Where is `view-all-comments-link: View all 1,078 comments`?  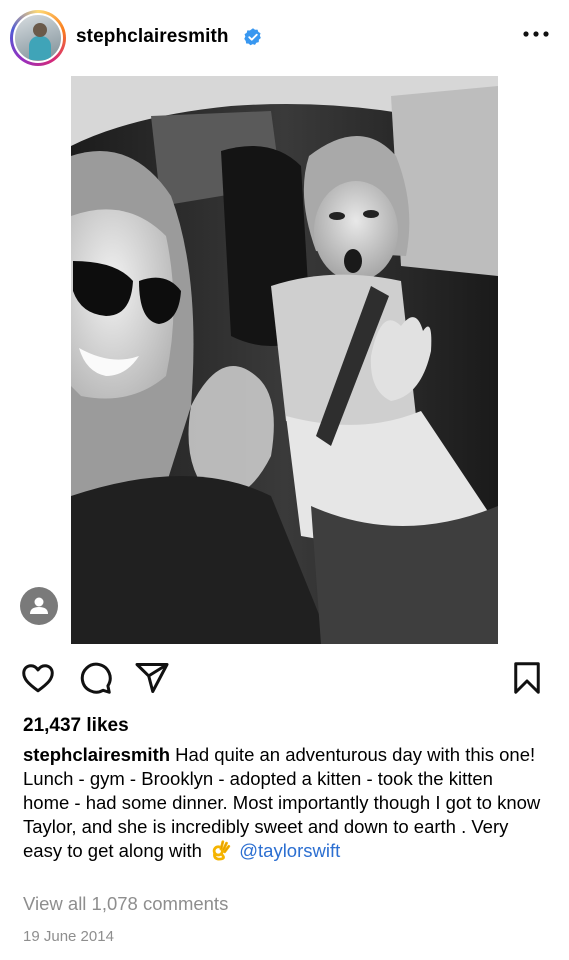 view-all-comments-link: View all 1,078 comments is located at coordinates (125, 904).